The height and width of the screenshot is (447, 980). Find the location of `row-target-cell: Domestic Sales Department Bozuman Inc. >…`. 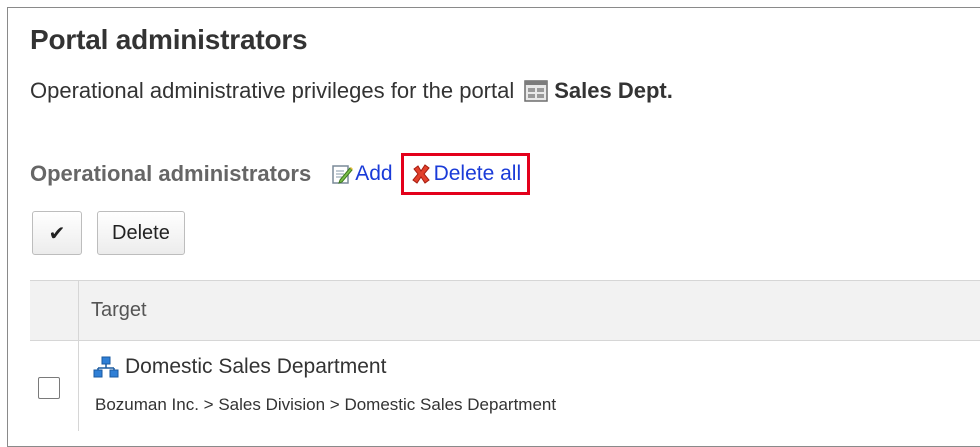

row-target-cell: Domestic Sales Department Bozuman Inc. >… is located at coordinates (317, 386).